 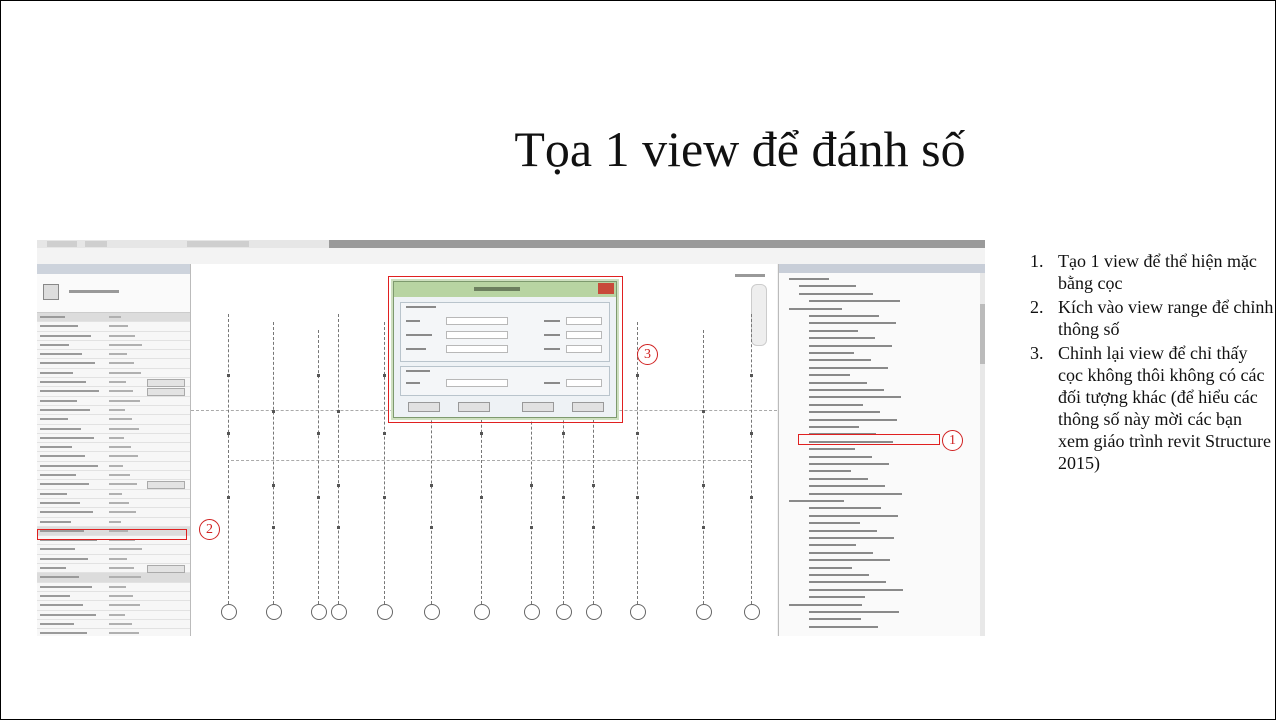 What do you see at coordinates (982, 334) in the screenshot?
I see `browser-scroll-thumb` at bounding box center [982, 334].